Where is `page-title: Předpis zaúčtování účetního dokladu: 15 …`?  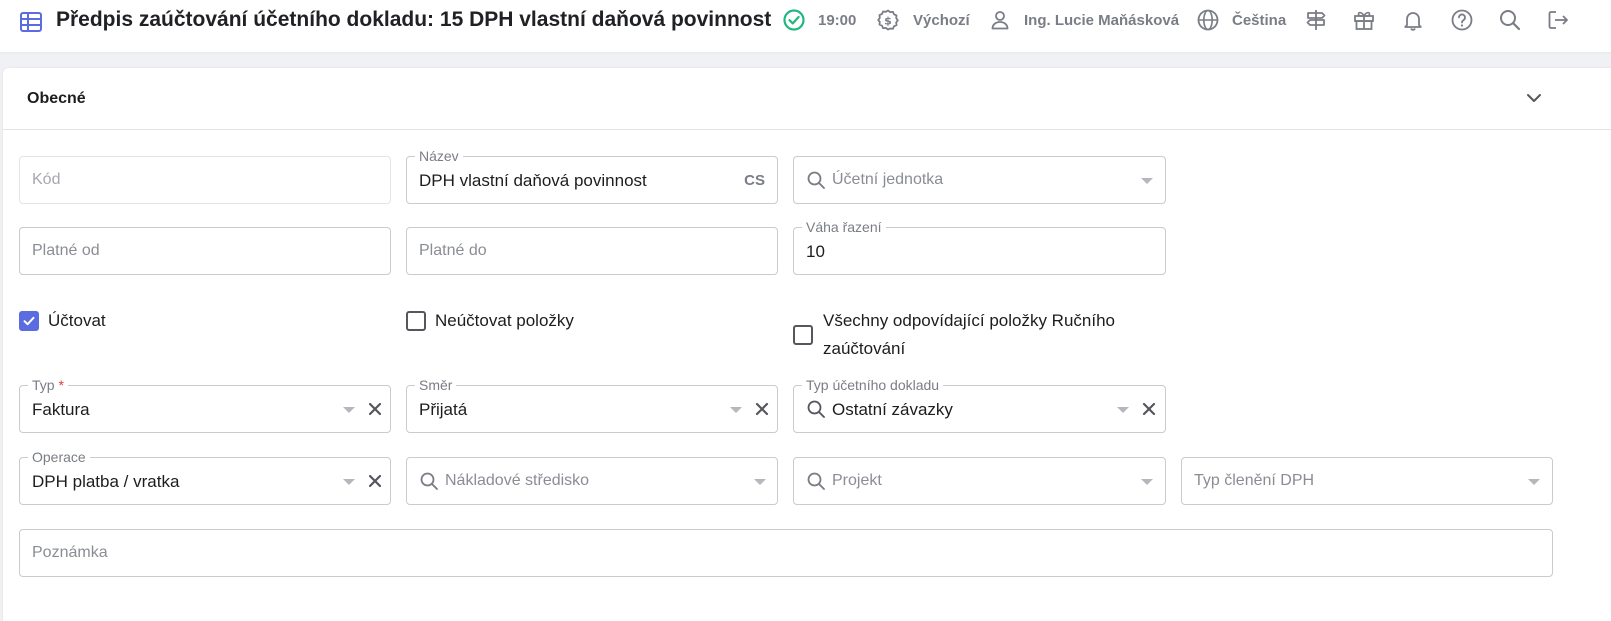
page-title: Předpis zaúčtování účetního dokladu: 15 … is located at coordinates (414, 19).